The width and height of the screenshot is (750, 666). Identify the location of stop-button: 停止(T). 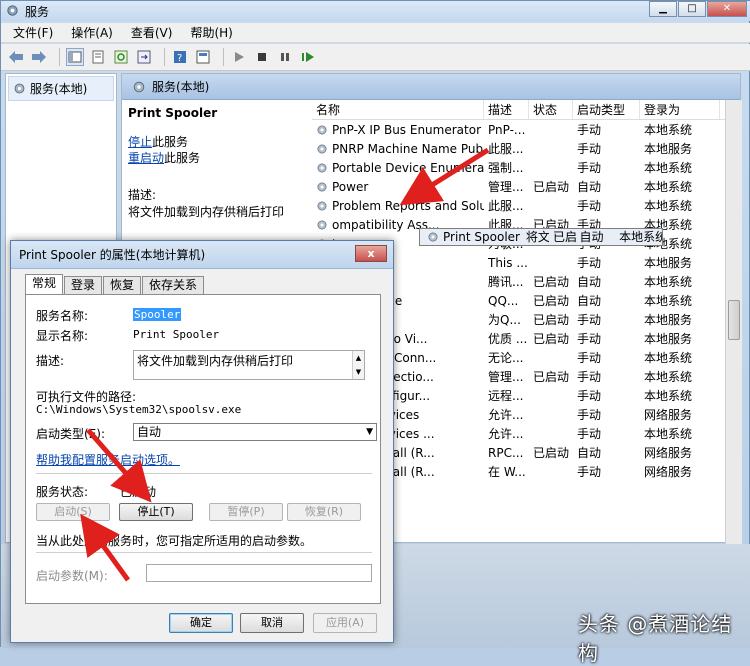
(156, 512).